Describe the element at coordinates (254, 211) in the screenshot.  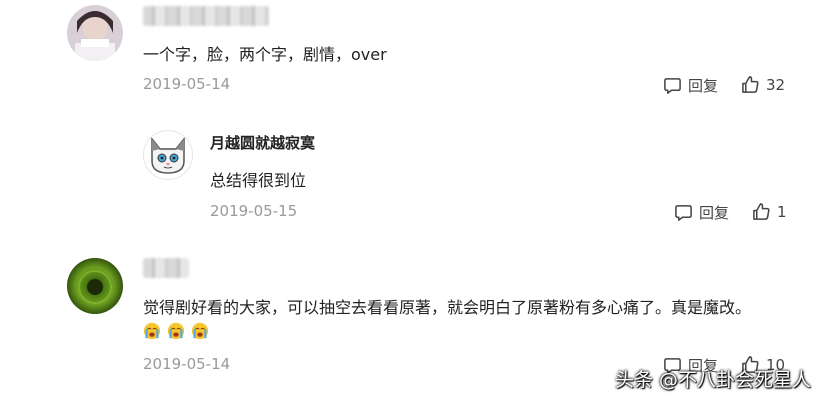
I see `comment-date: 2019-05-15` at that location.